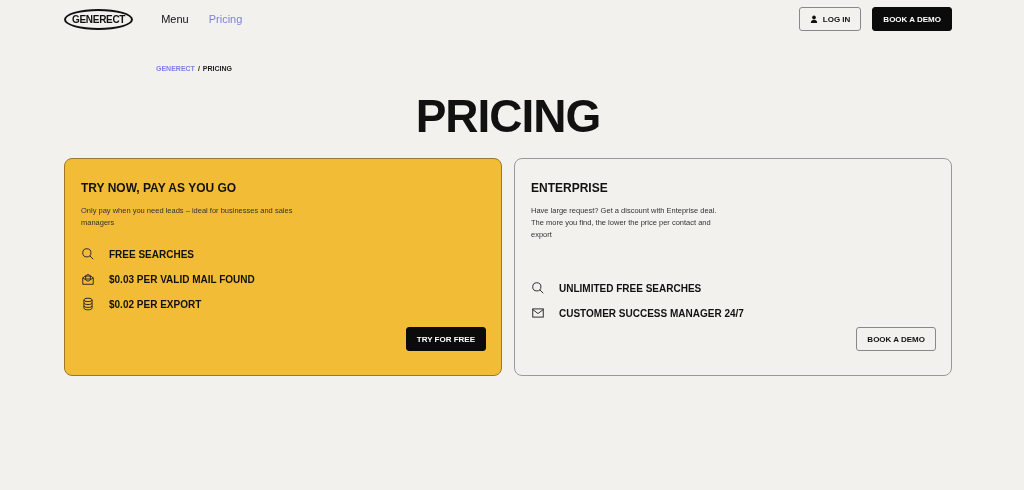 The image size is (1024, 490). Describe the element at coordinates (182, 279) in the screenshot. I see `feature-label: $0.03 PER VALID MAIL FOUND` at that location.